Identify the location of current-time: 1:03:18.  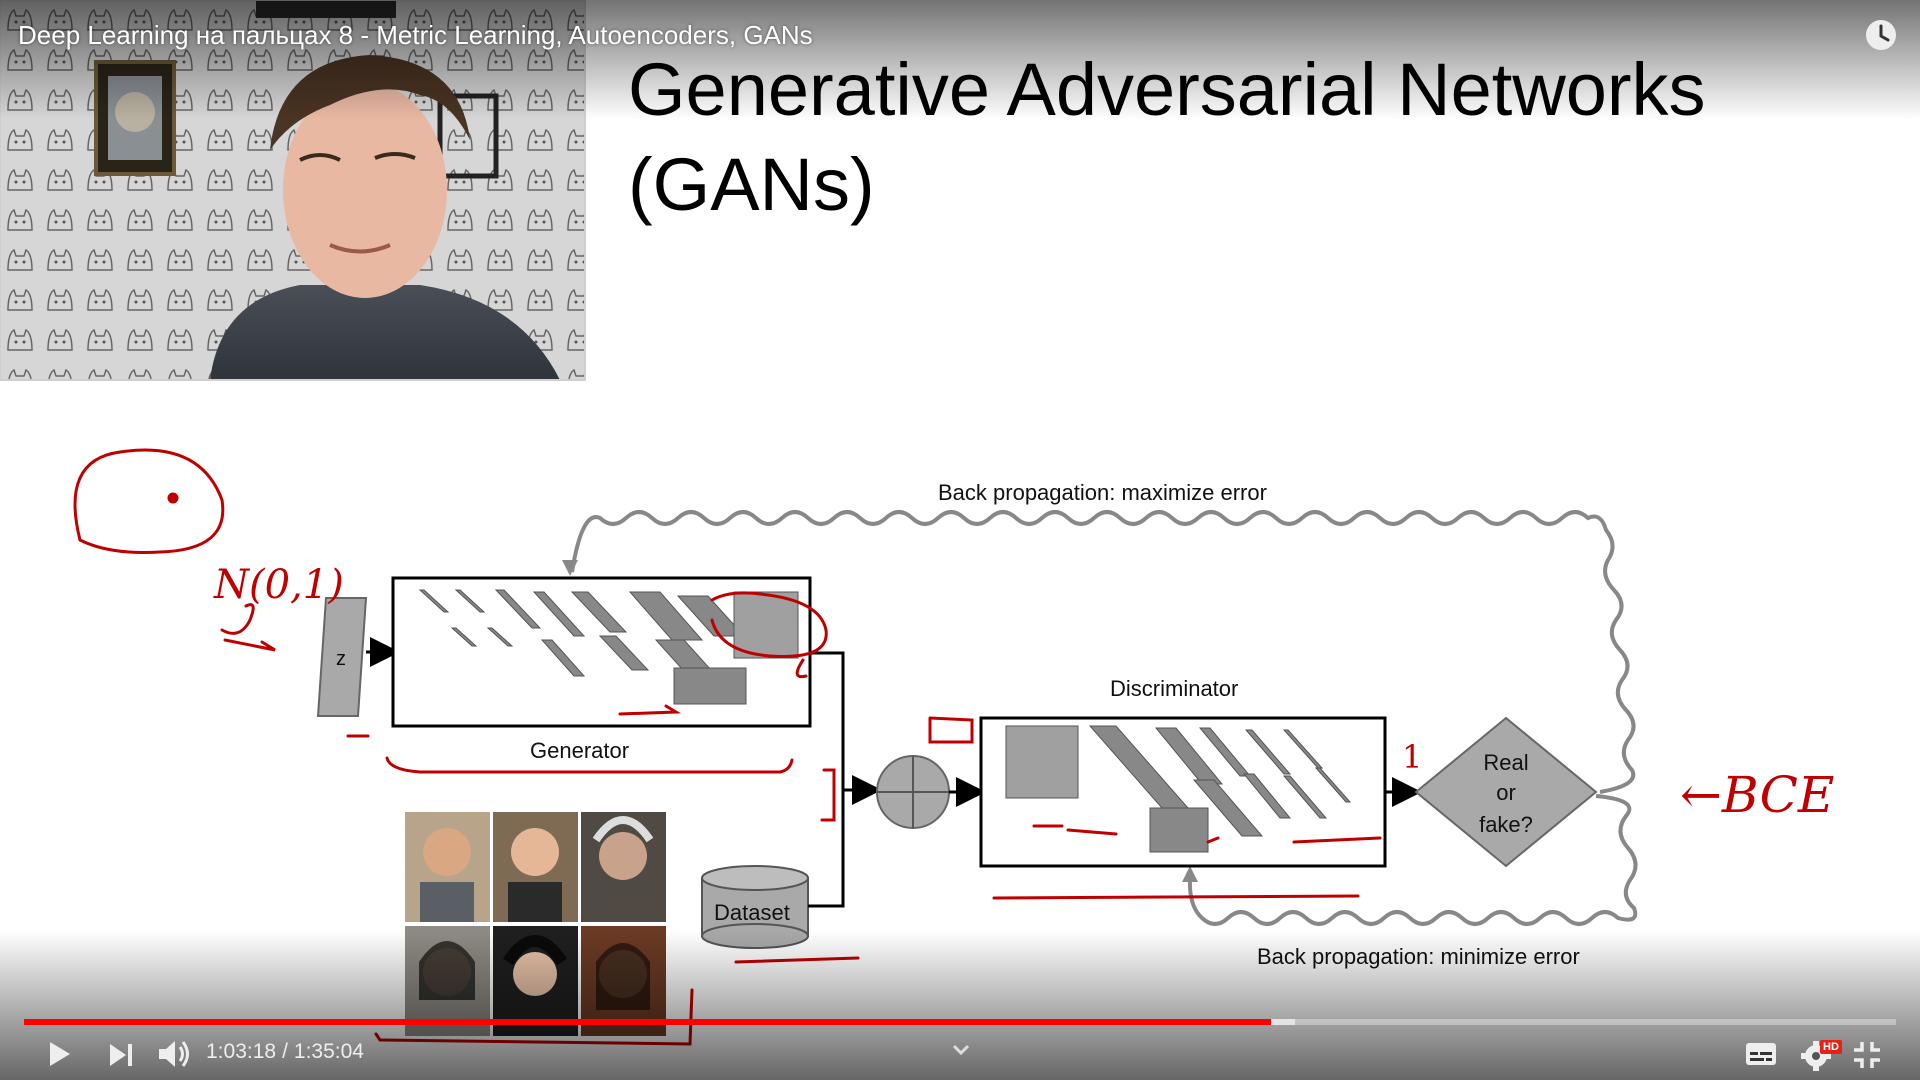
(241, 1051).